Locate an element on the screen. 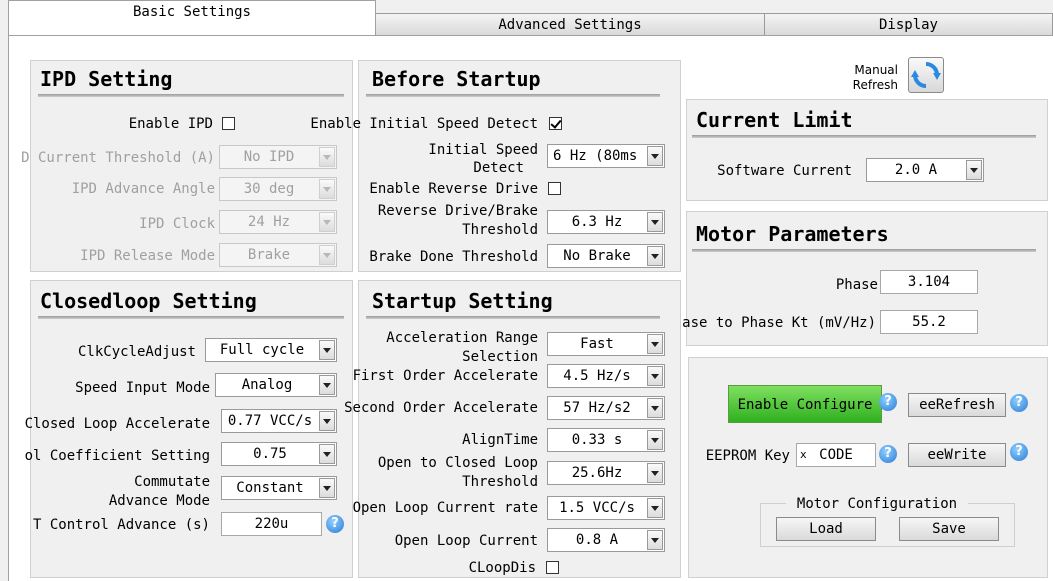 The image size is (1053, 581). second-order-accelerate-value: 57 Hz/s2 is located at coordinates (597, 408).